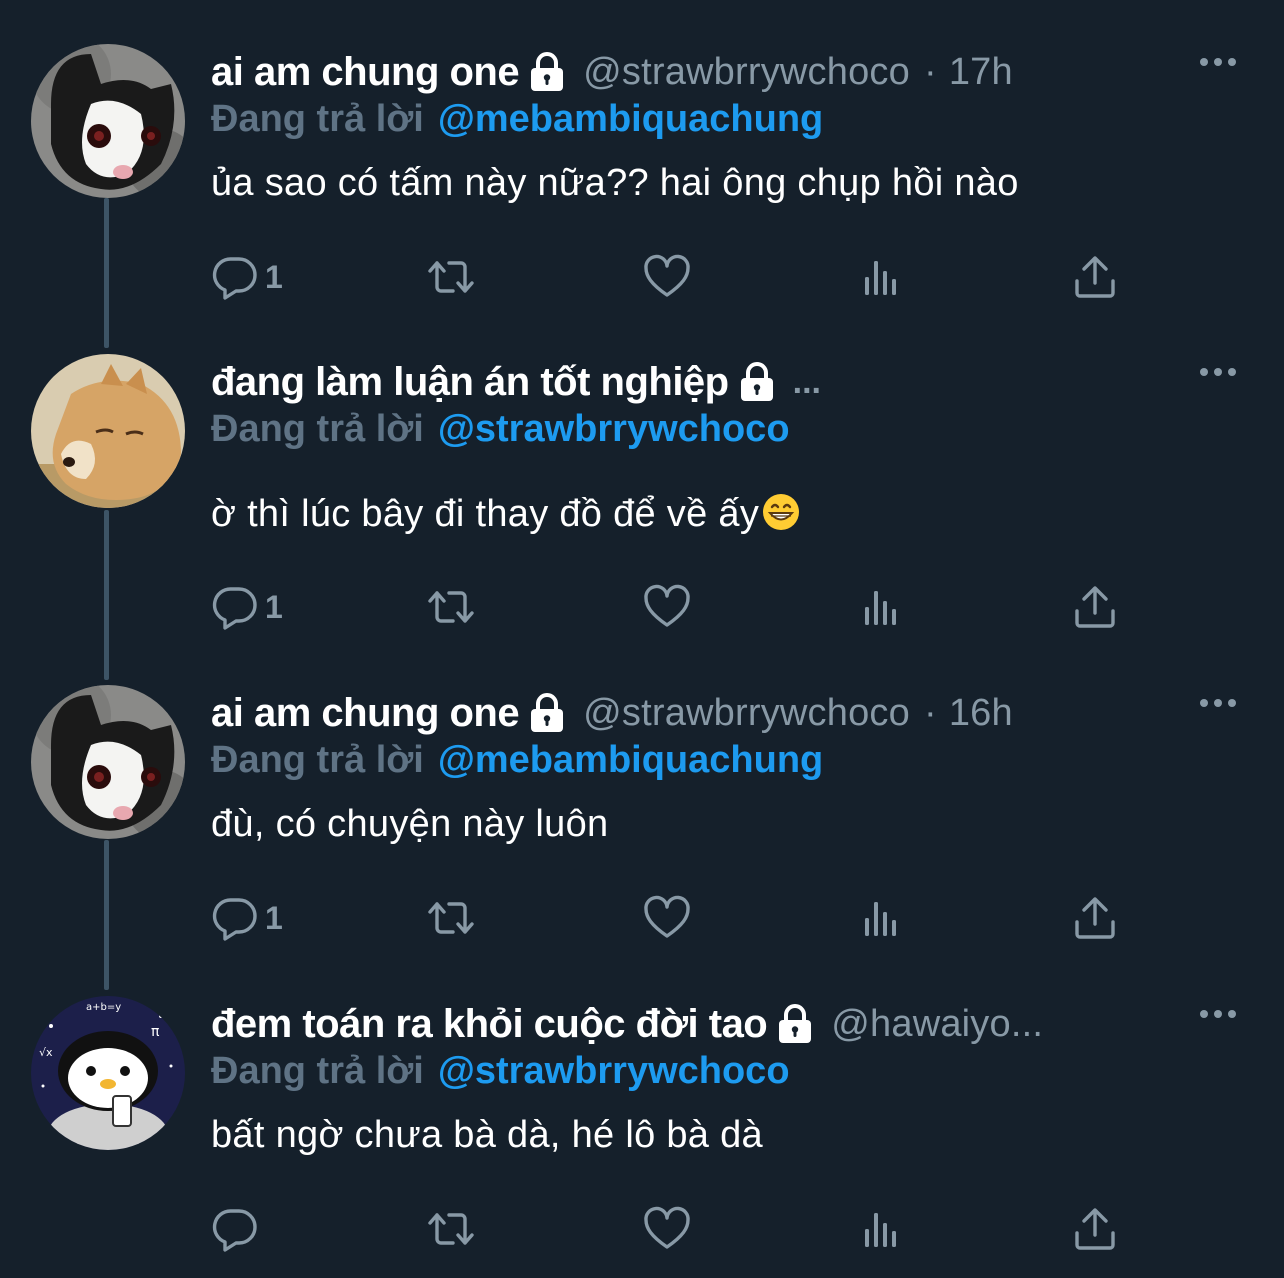 This screenshot has height=1278, width=1284. I want to click on tweet-text-content: ờ thì lúc bây đi thay đồ để về ấy, so click(485, 514).